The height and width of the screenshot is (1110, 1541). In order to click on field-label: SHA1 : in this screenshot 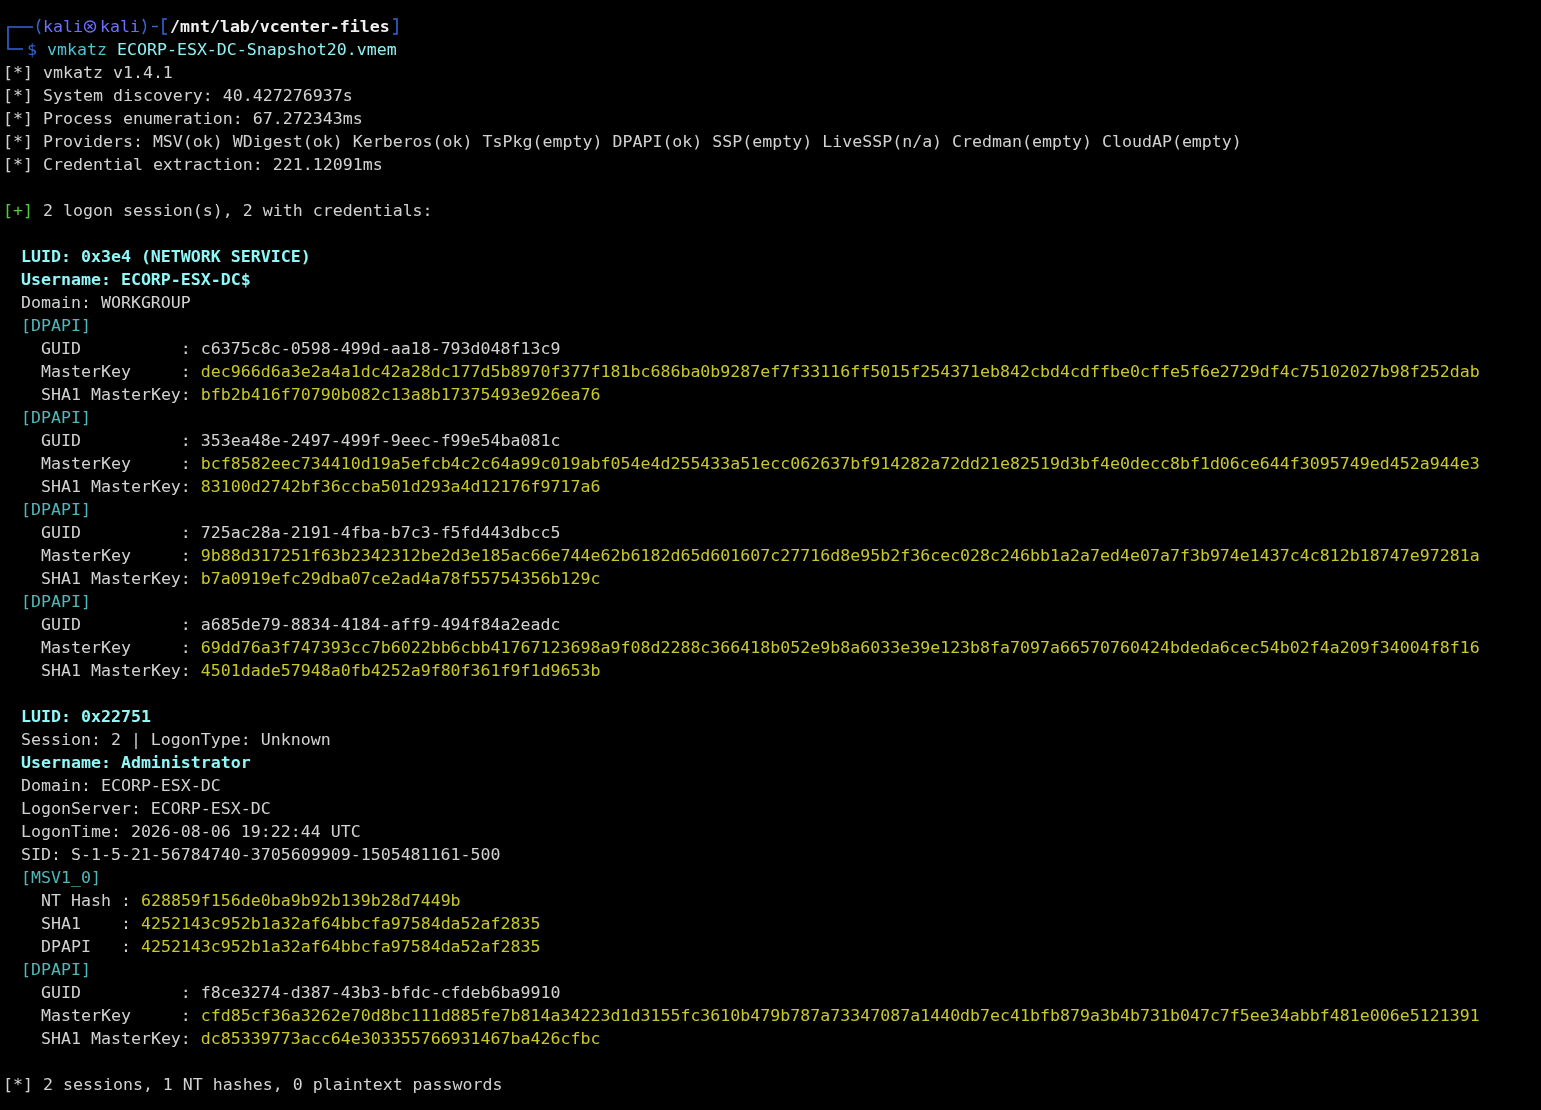, I will do `click(86, 924)`.